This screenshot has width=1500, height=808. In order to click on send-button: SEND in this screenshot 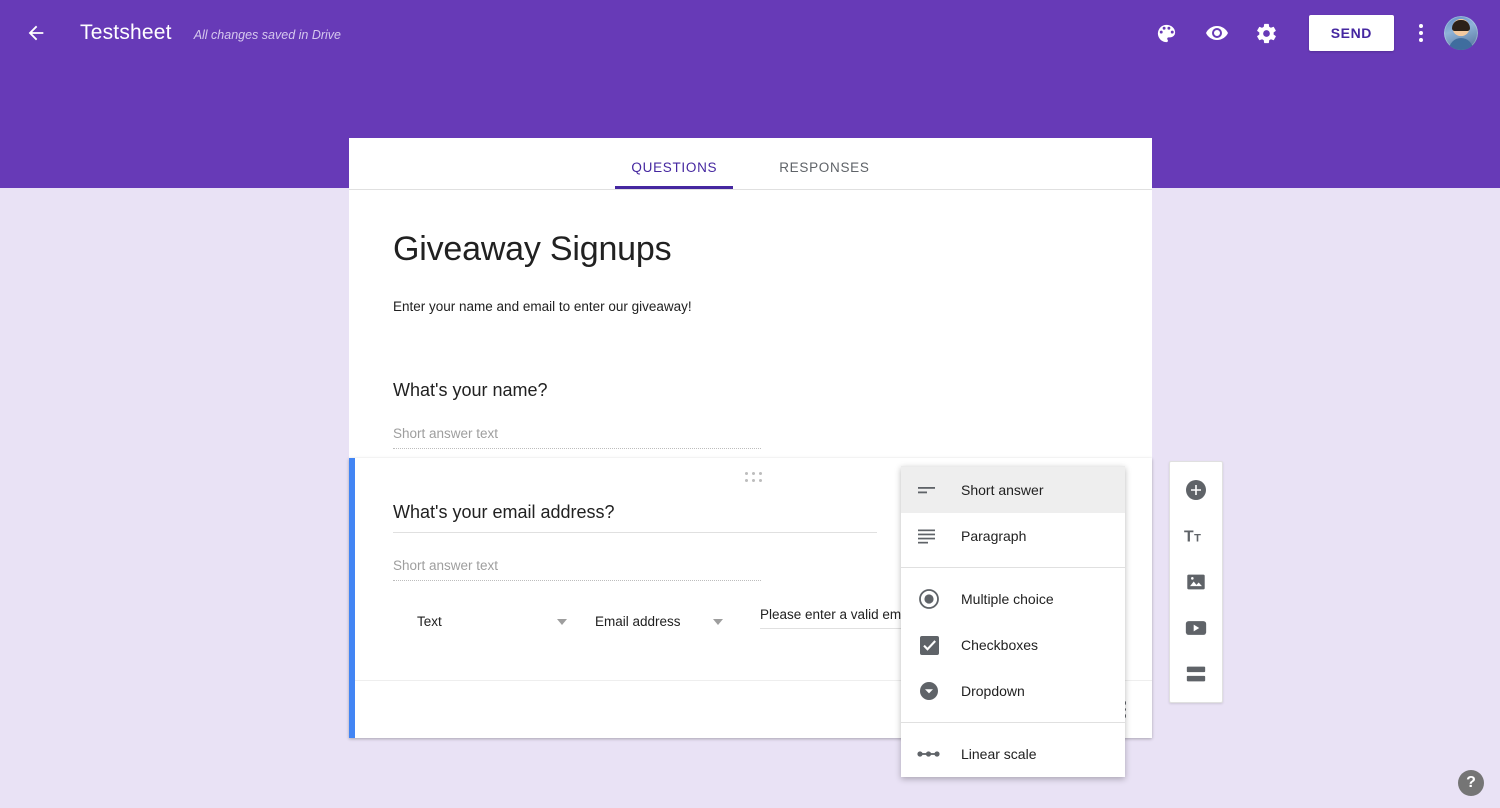, I will do `click(1351, 33)`.